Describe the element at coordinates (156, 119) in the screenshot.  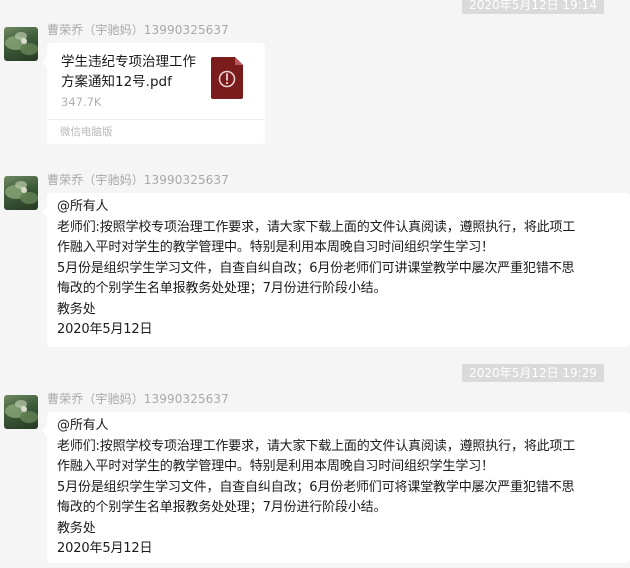
I see `file-divider` at that location.